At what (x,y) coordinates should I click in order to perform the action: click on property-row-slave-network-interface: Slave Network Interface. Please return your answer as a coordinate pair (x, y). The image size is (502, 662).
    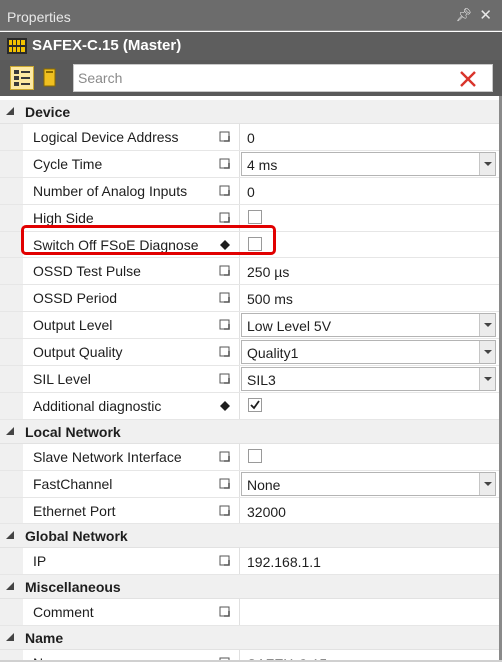
    Looking at the image, I should click on (251, 457).